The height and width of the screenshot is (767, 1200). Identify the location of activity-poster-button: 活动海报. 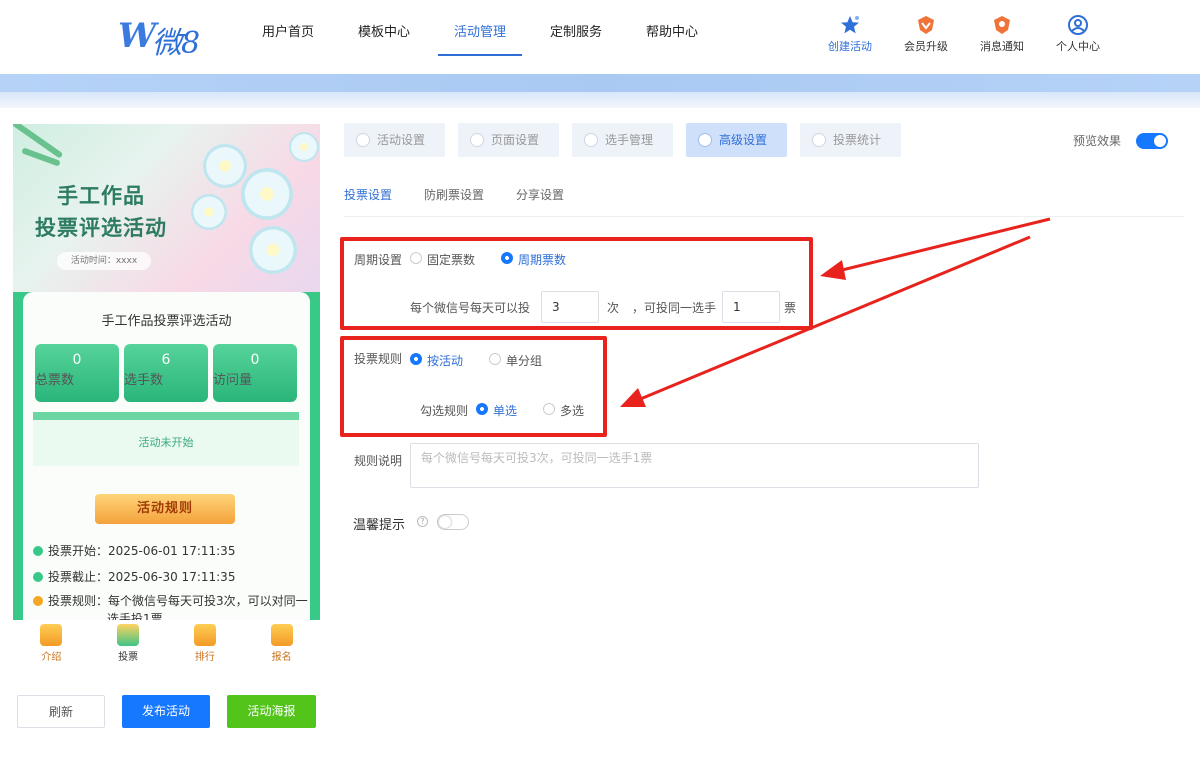
(271, 711).